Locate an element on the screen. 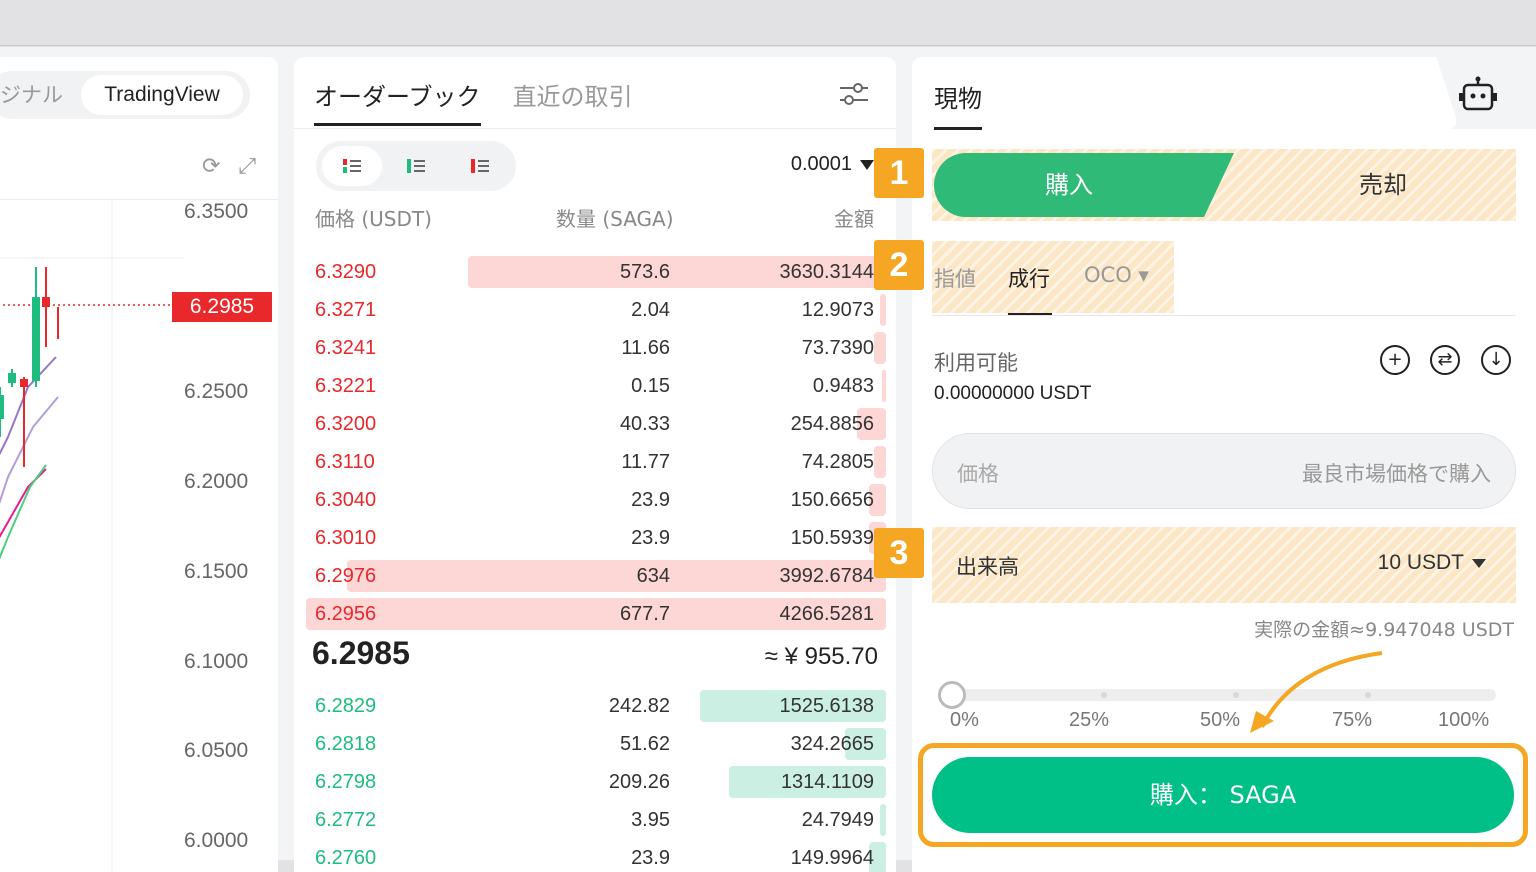  qty-cell: 573.6 is located at coordinates (644, 272).